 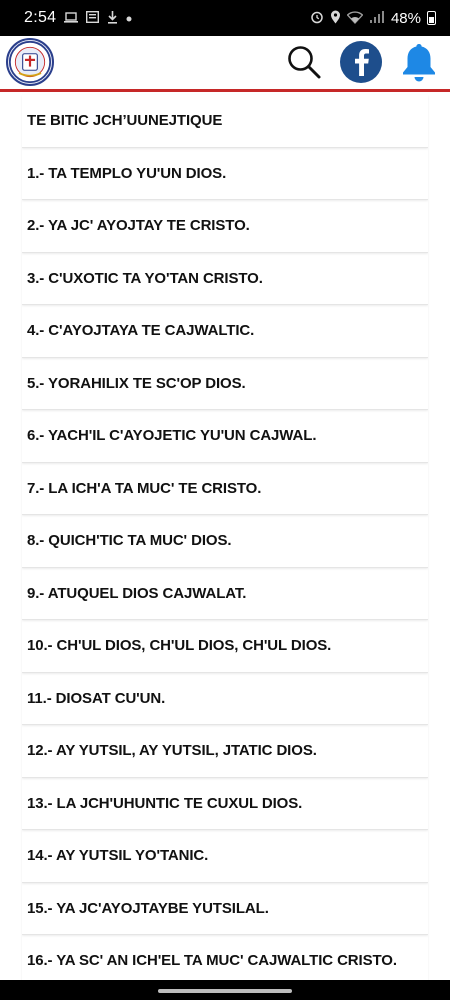 What do you see at coordinates (225, 594) in the screenshot?
I see `list-item: 9.- ATUQUEL DIOS CAJWALAT.` at bounding box center [225, 594].